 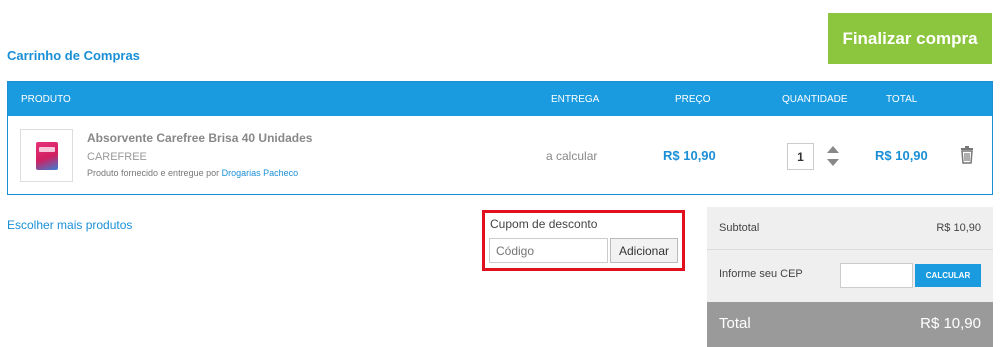 What do you see at coordinates (833, 149) in the screenshot?
I see `chevron-up-icon` at bounding box center [833, 149].